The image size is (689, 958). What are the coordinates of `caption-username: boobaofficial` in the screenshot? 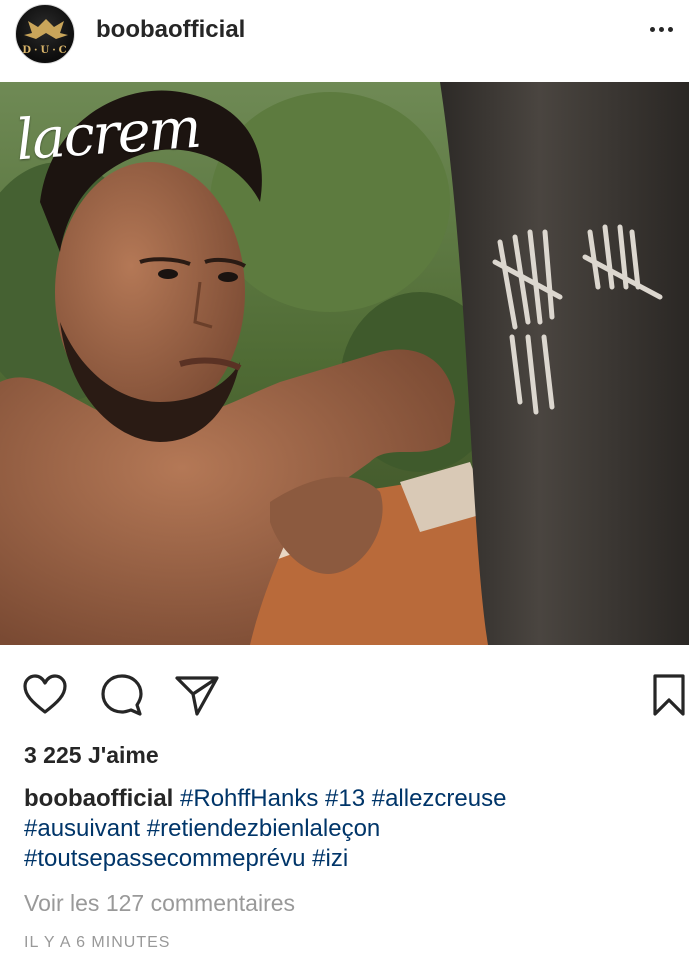 It's located at (98, 798).